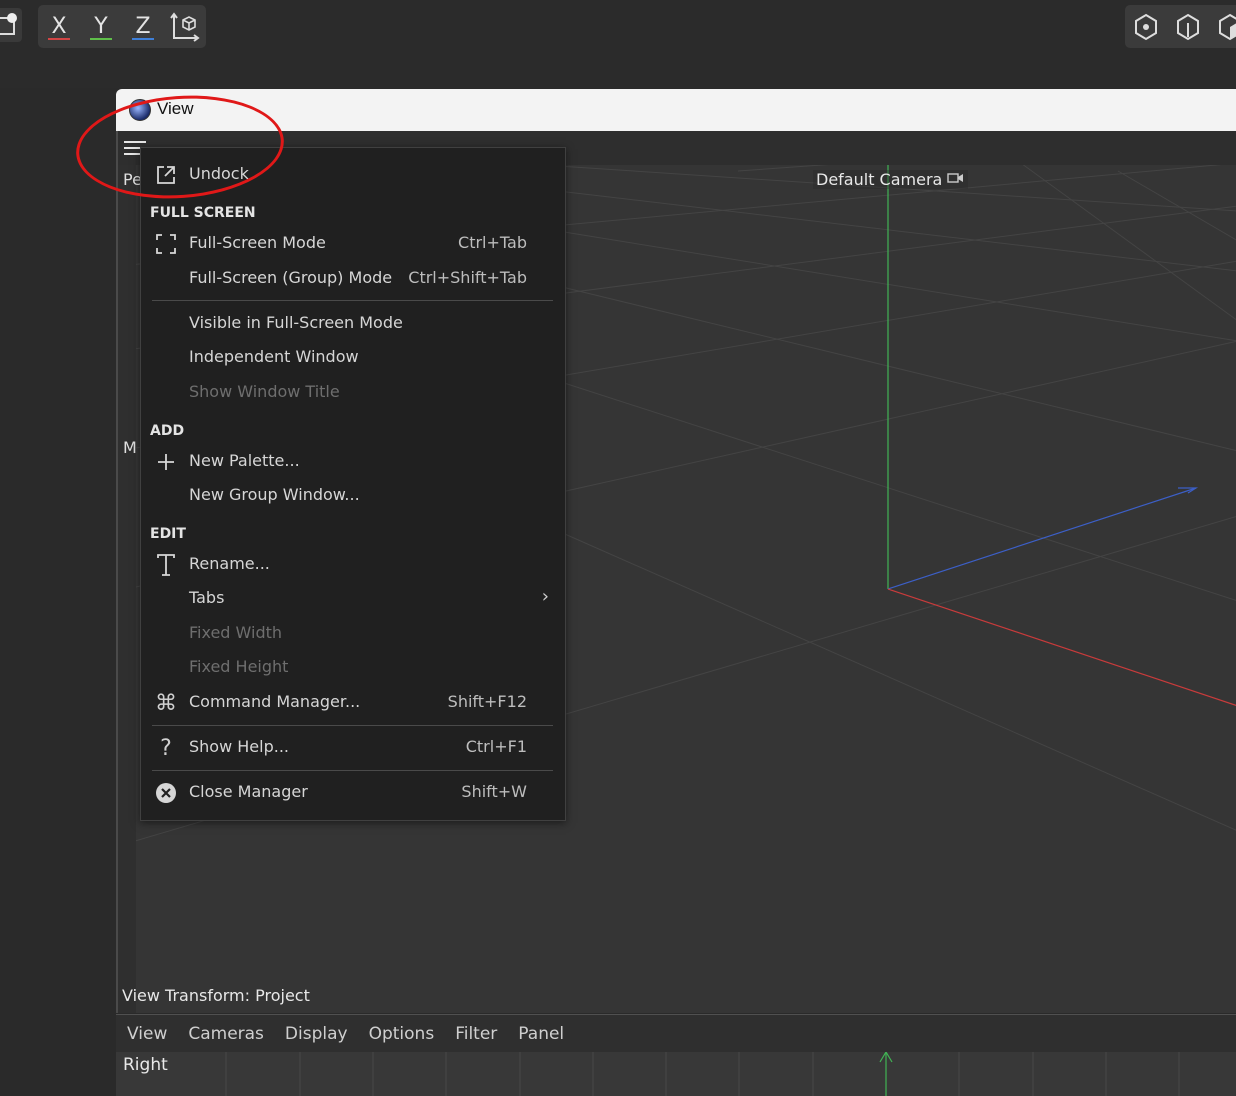 The image size is (1236, 1096). I want to click on right-viewport-label: Right, so click(145, 1065).